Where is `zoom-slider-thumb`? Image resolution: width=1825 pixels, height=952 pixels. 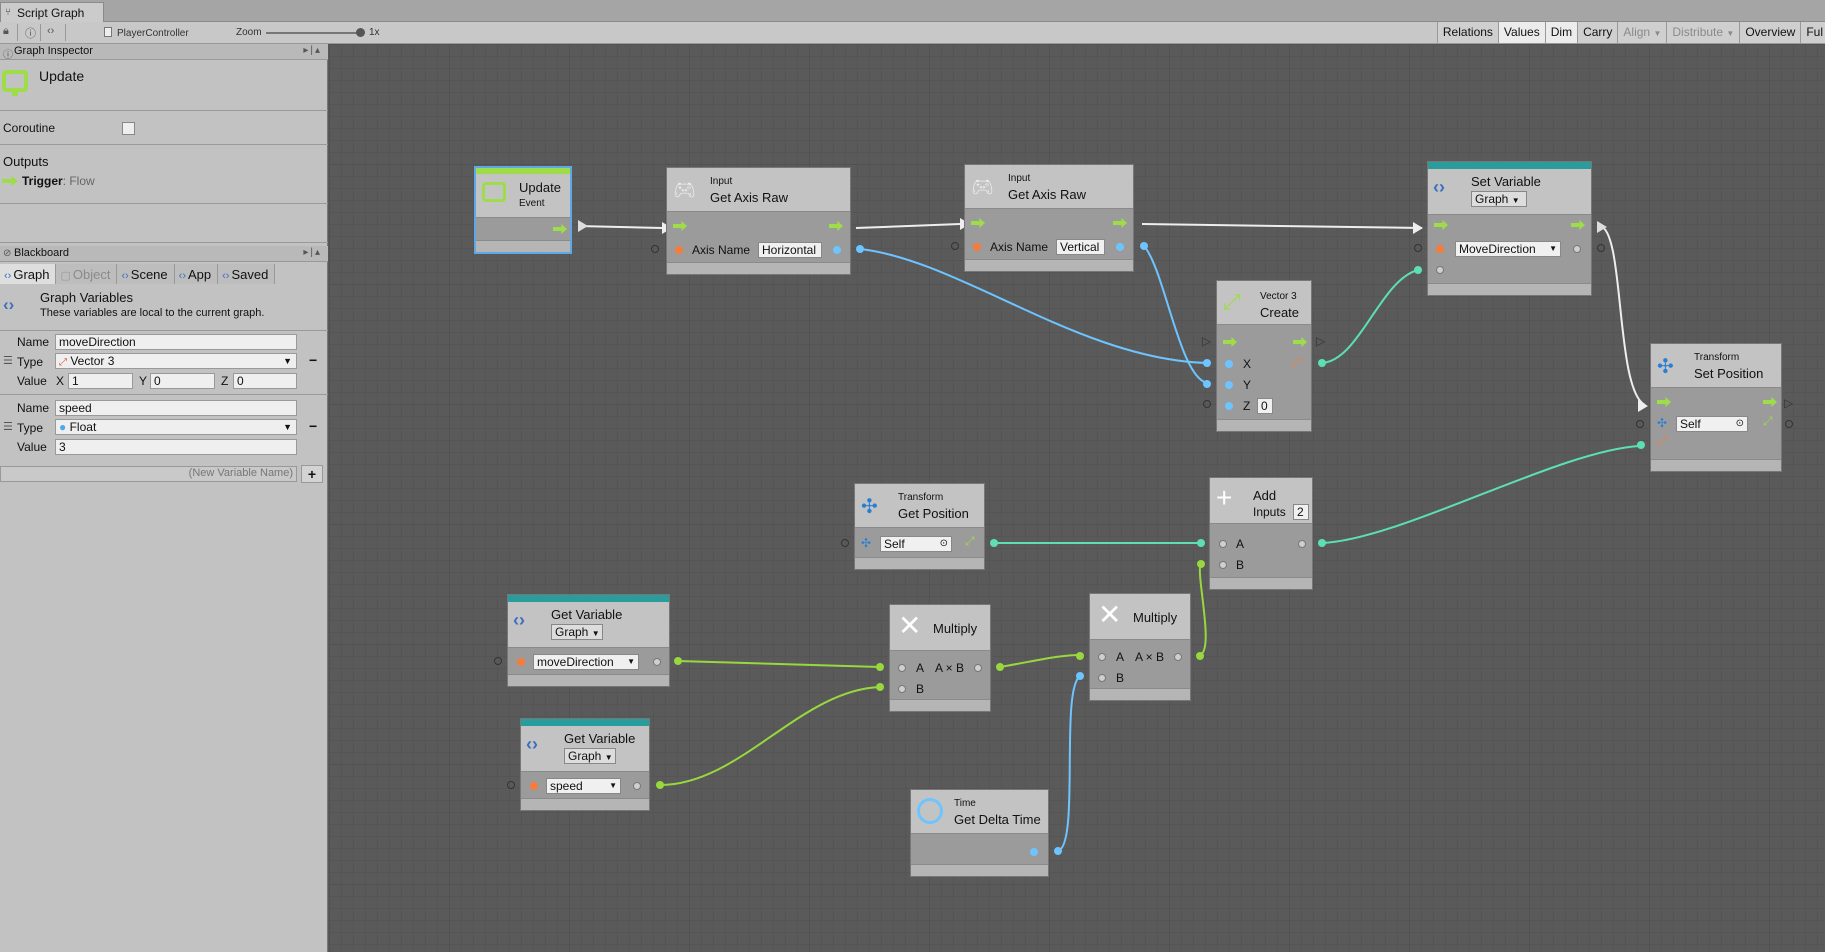 zoom-slider-thumb is located at coordinates (360, 32).